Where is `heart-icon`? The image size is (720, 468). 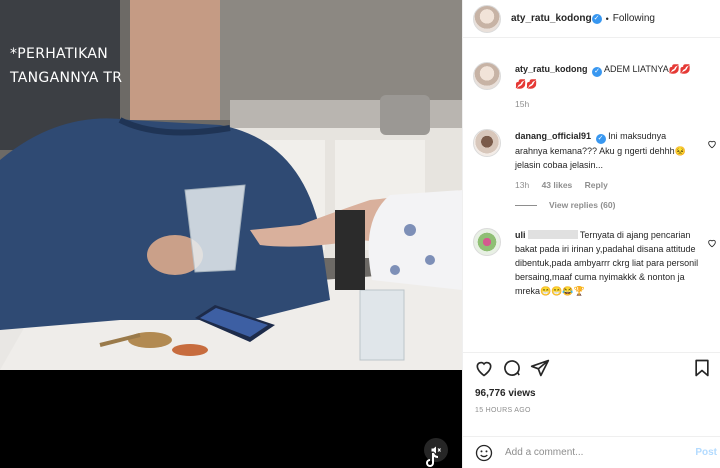
heart-icon is located at coordinates (484, 369).